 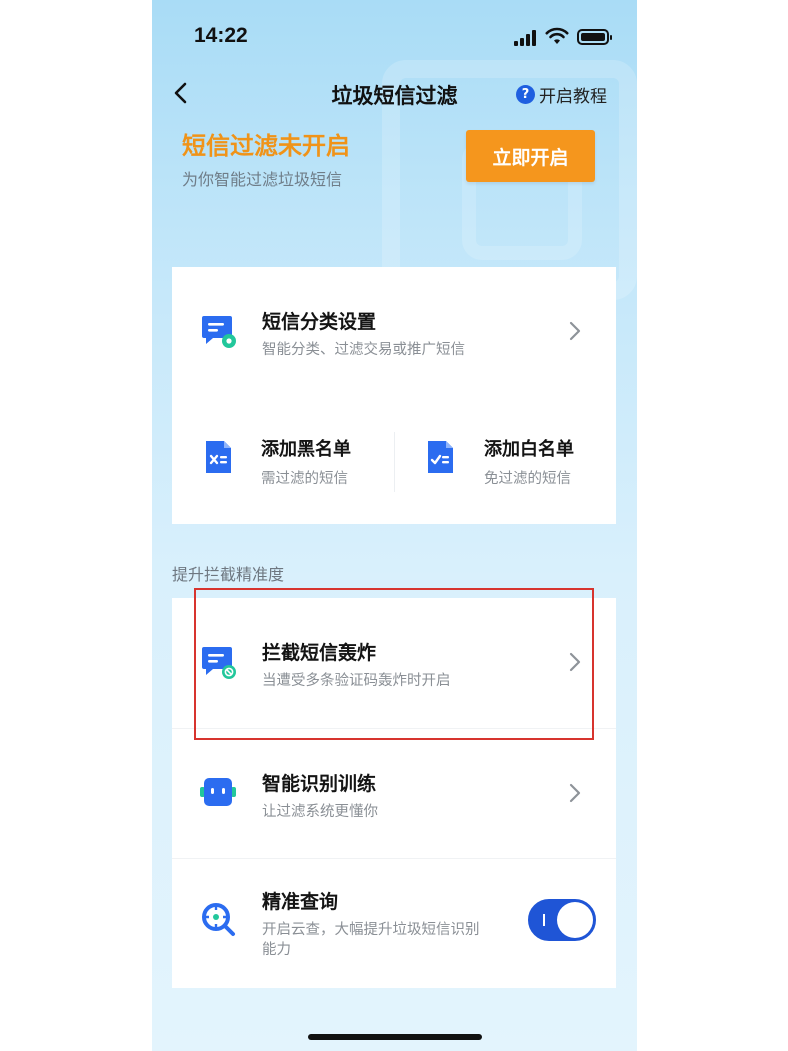 I want to click on section-label: 提升拦截精准度, so click(x=228, y=574).